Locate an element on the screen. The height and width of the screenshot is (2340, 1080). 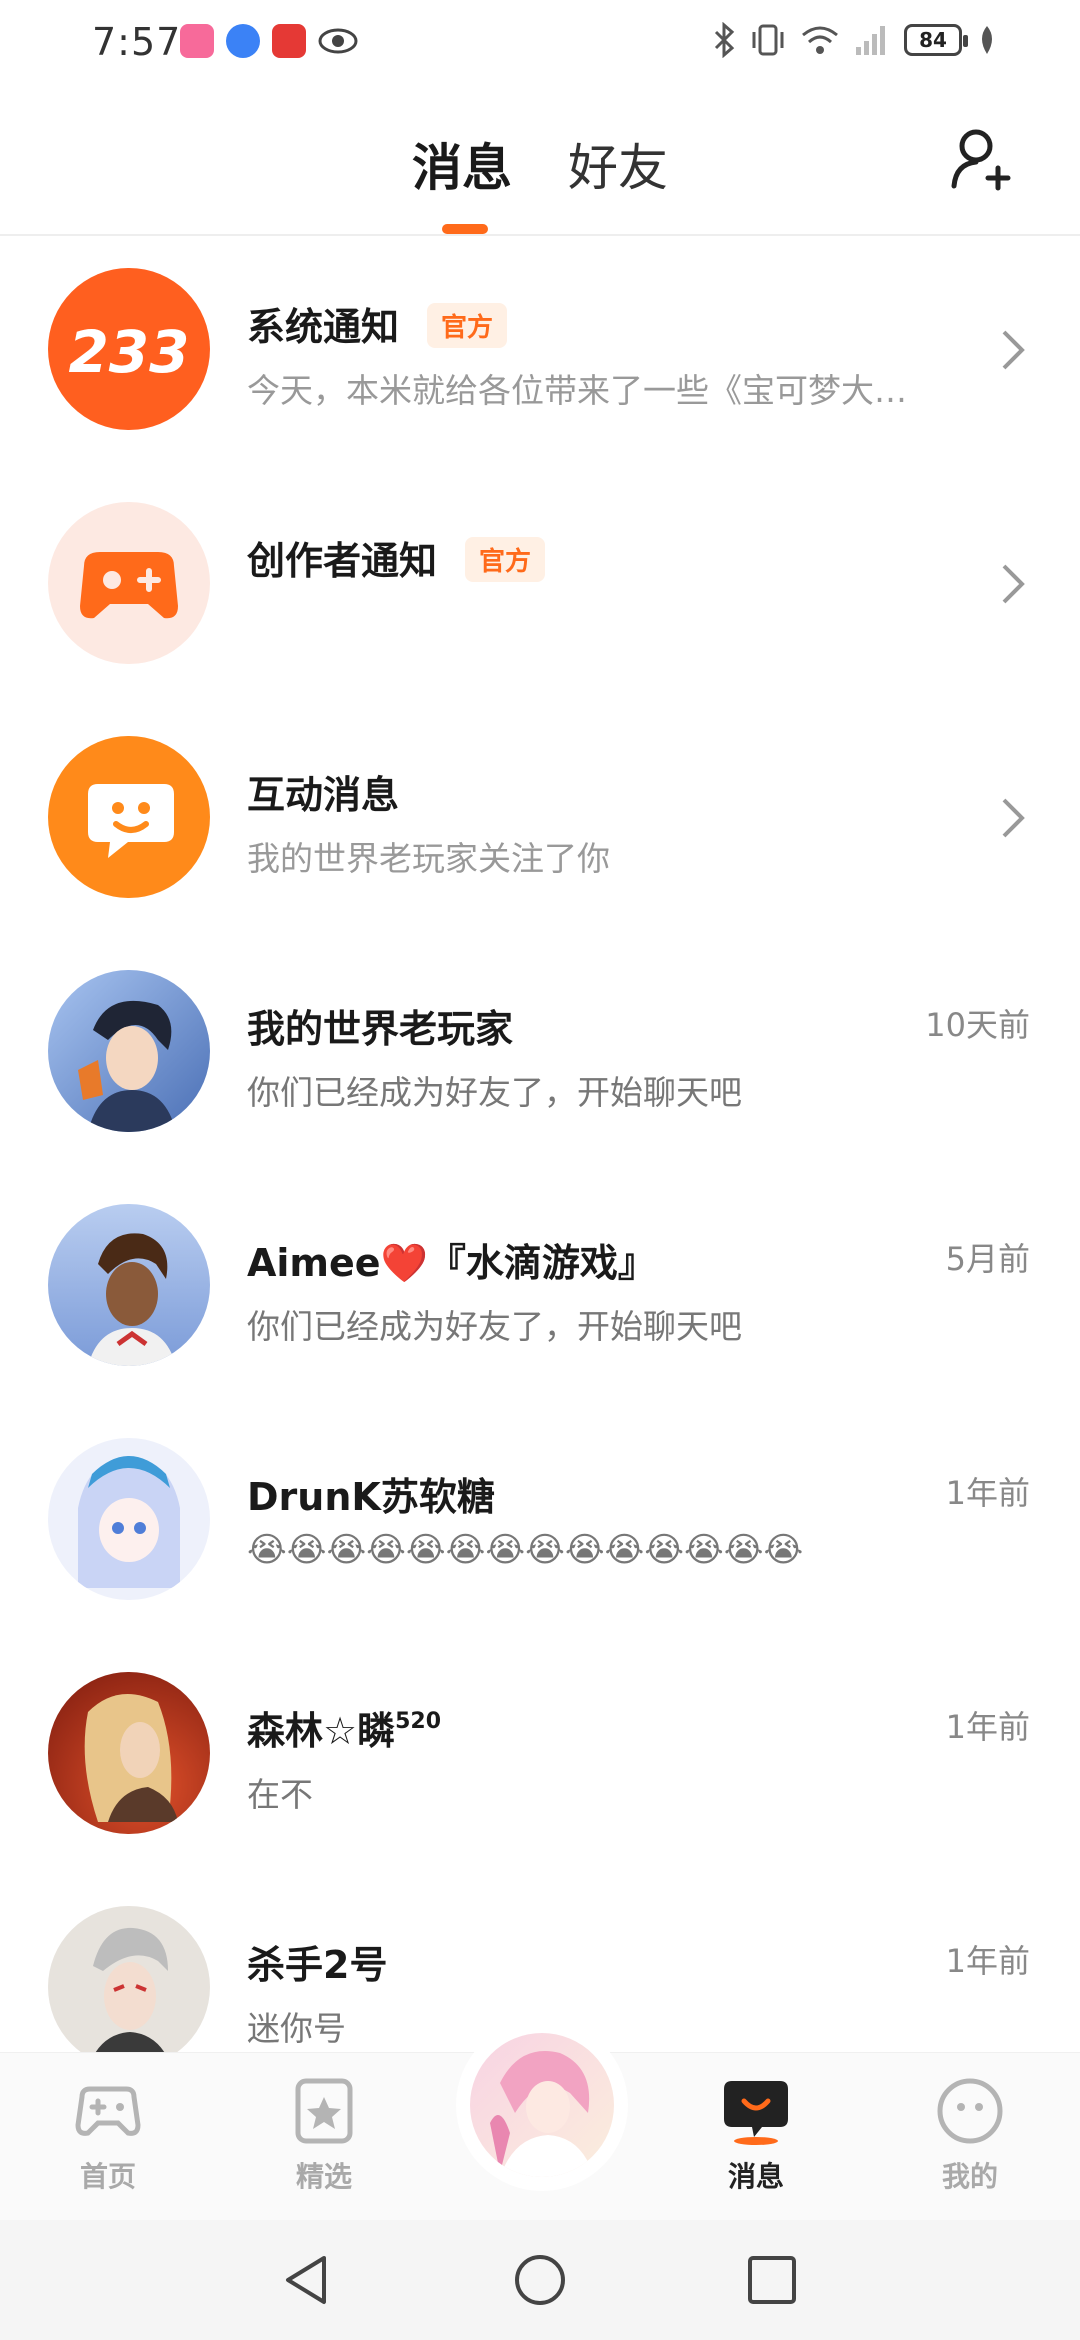
conversation-name: 杀手2号 is located at coordinates (317, 1965).